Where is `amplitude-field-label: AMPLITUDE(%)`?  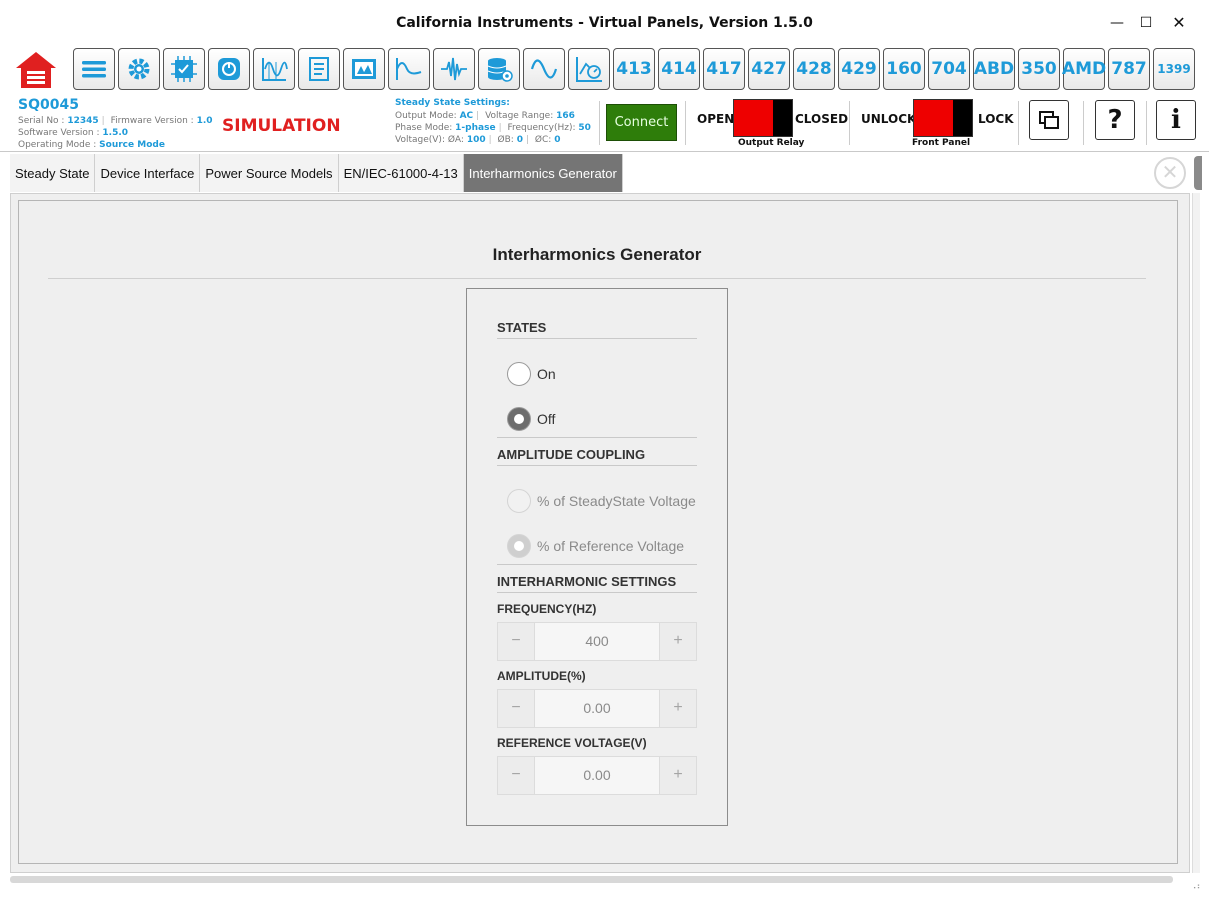 amplitude-field-label: AMPLITUDE(%) is located at coordinates (541, 676).